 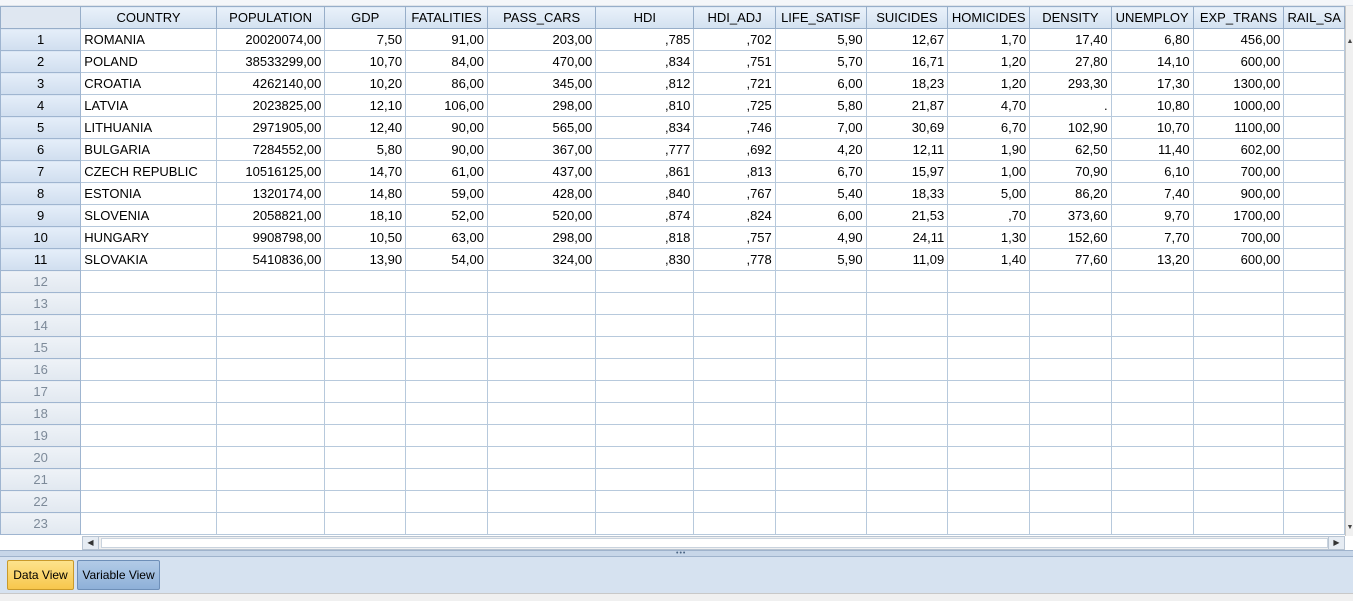 I want to click on data-cell: 1,90, so click(x=989, y=149).